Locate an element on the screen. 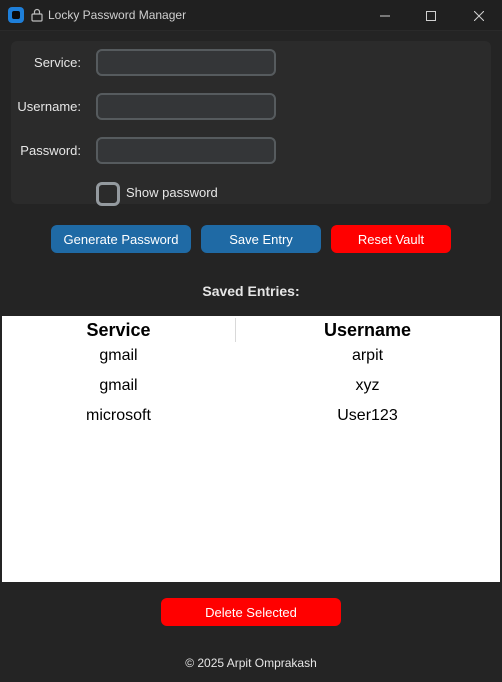  password-label: Password: is located at coordinates (50, 150).